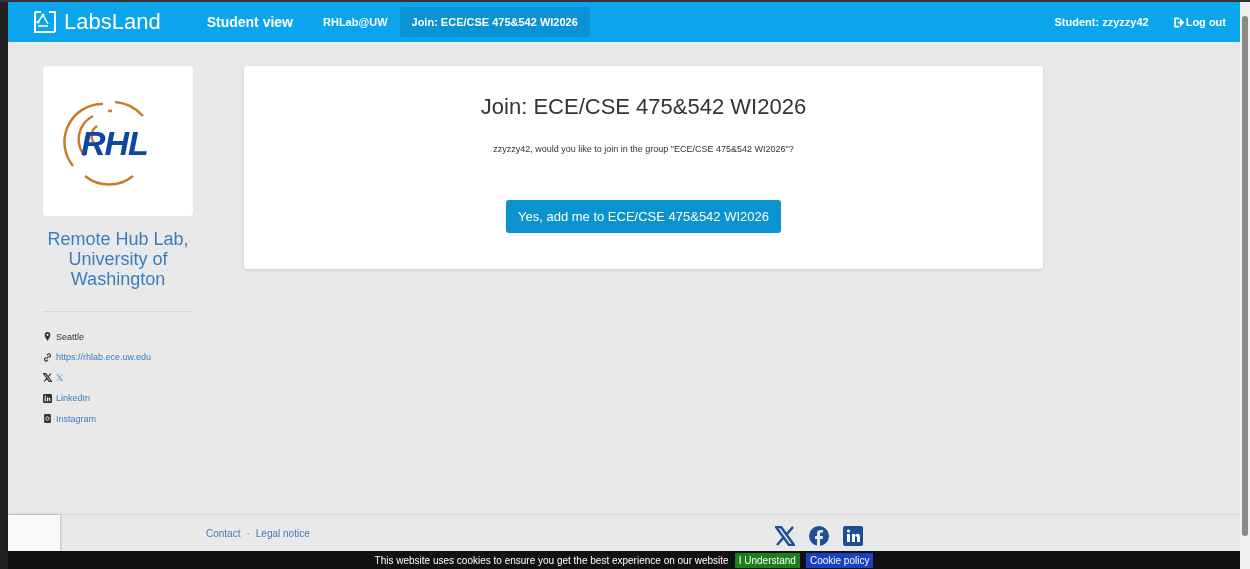 Image resolution: width=1250 pixels, height=569 pixels. What do you see at coordinates (643, 107) in the screenshot?
I see `card-title: Join: ECE/CSE 475&542 WI2026` at bounding box center [643, 107].